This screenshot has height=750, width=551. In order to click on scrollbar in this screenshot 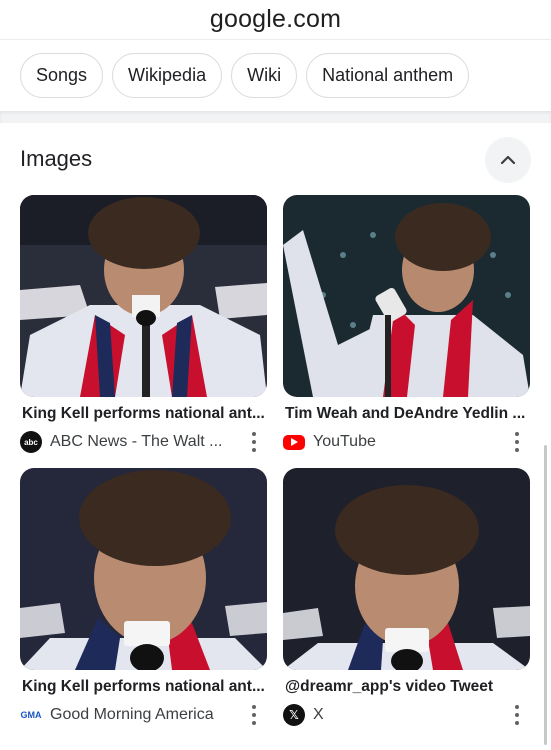, I will do `click(545, 595)`.